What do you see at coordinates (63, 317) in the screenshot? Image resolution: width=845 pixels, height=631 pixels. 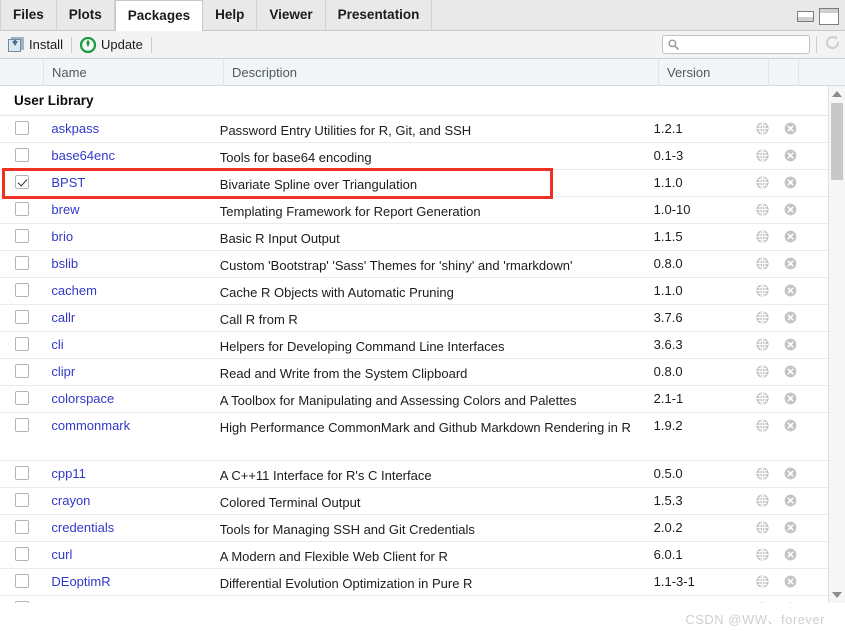 I see `package-name-link: callr` at bounding box center [63, 317].